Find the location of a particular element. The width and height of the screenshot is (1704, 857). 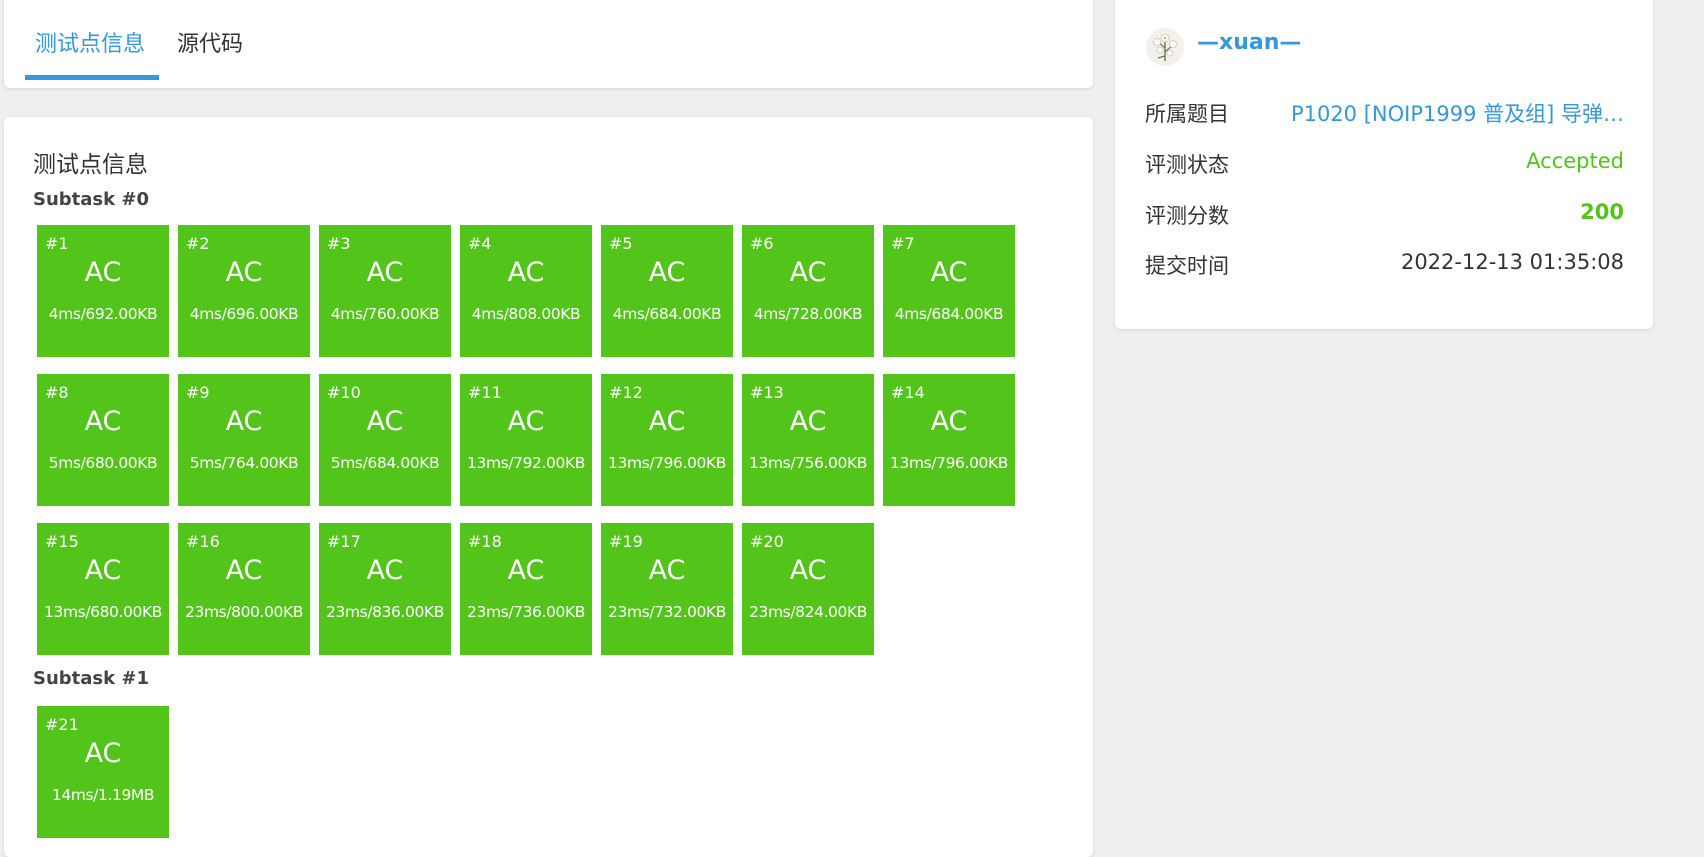

testcase-number: #19 is located at coordinates (626, 541).